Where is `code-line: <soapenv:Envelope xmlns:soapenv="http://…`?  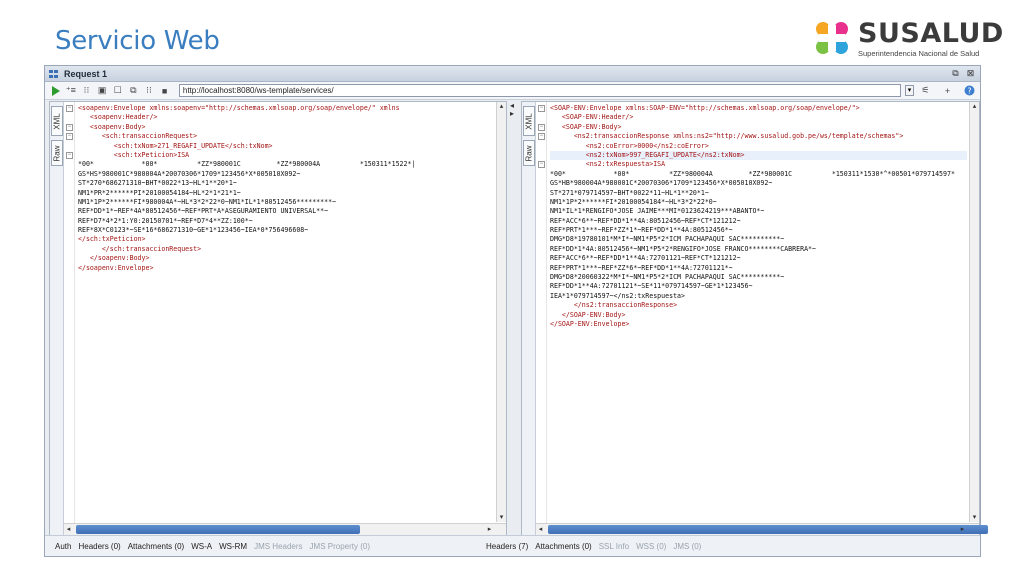 code-line: <soapenv:Envelope xmlns:soapenv="http://… is located at coordinates (239, 108).